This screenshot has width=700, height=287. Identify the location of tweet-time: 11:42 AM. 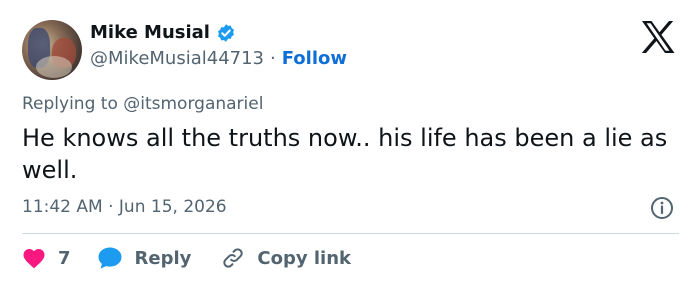
(62, 207).